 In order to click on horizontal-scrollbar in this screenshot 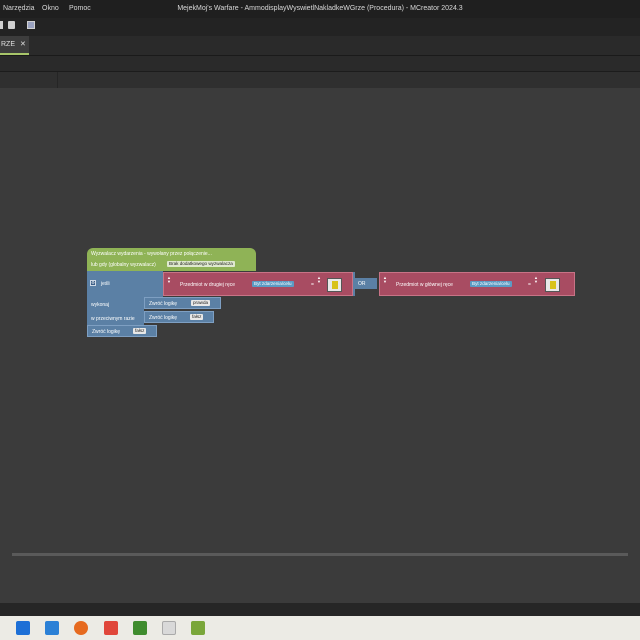, I will do `click(320, 554)`.